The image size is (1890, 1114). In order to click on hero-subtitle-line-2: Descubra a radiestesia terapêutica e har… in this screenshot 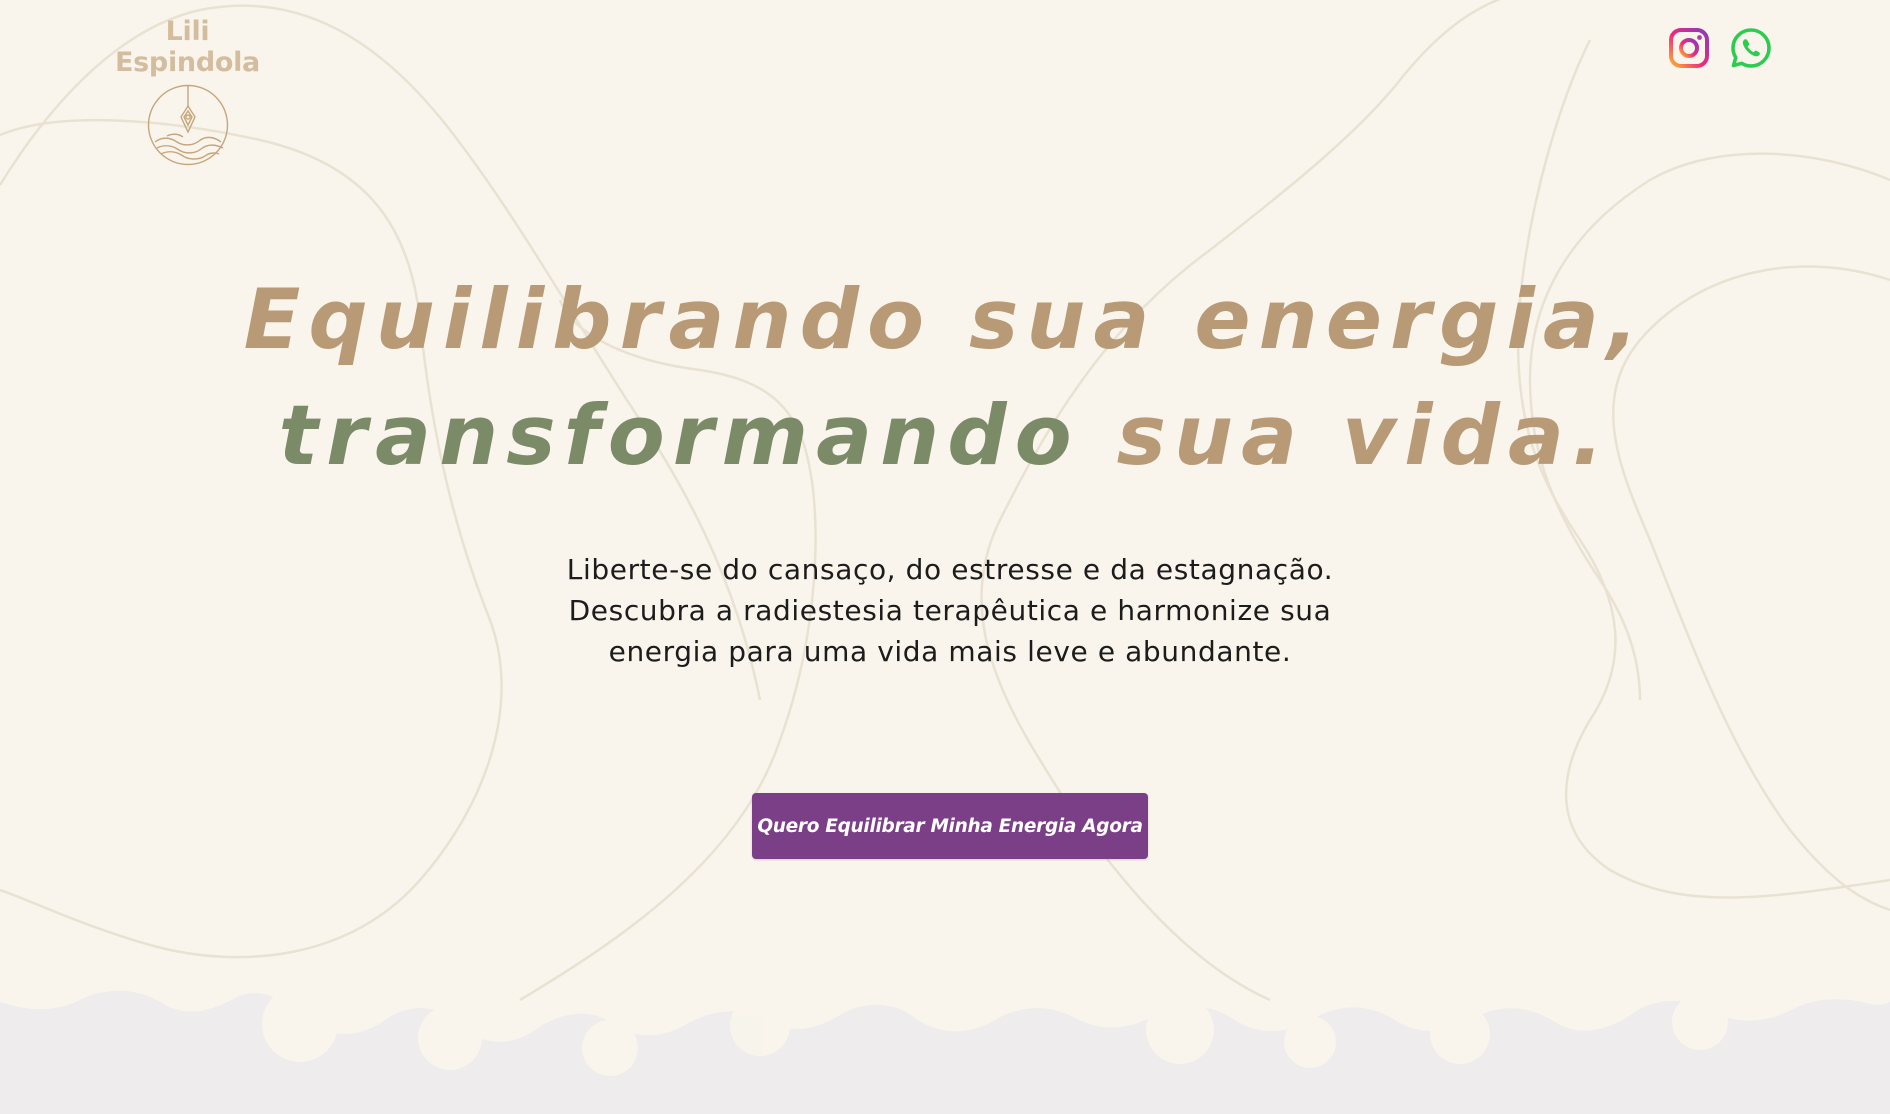, I will do `click(950, 610)`.